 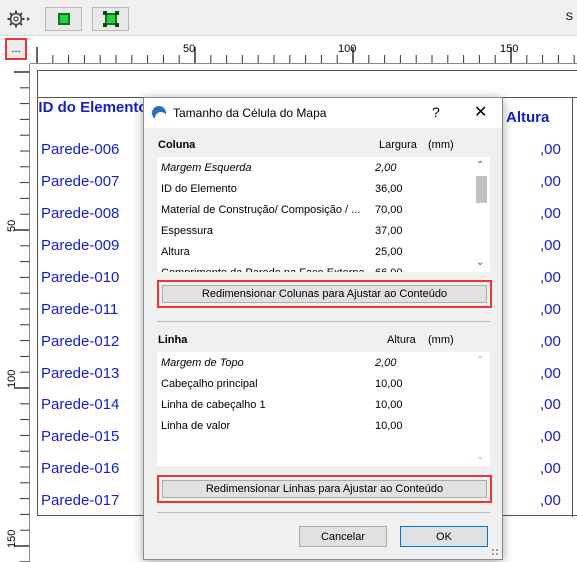 What do you see at coordinates (436, 112) in the screenshot?
I see `help-button: ?` at bounding box center [436, 112].